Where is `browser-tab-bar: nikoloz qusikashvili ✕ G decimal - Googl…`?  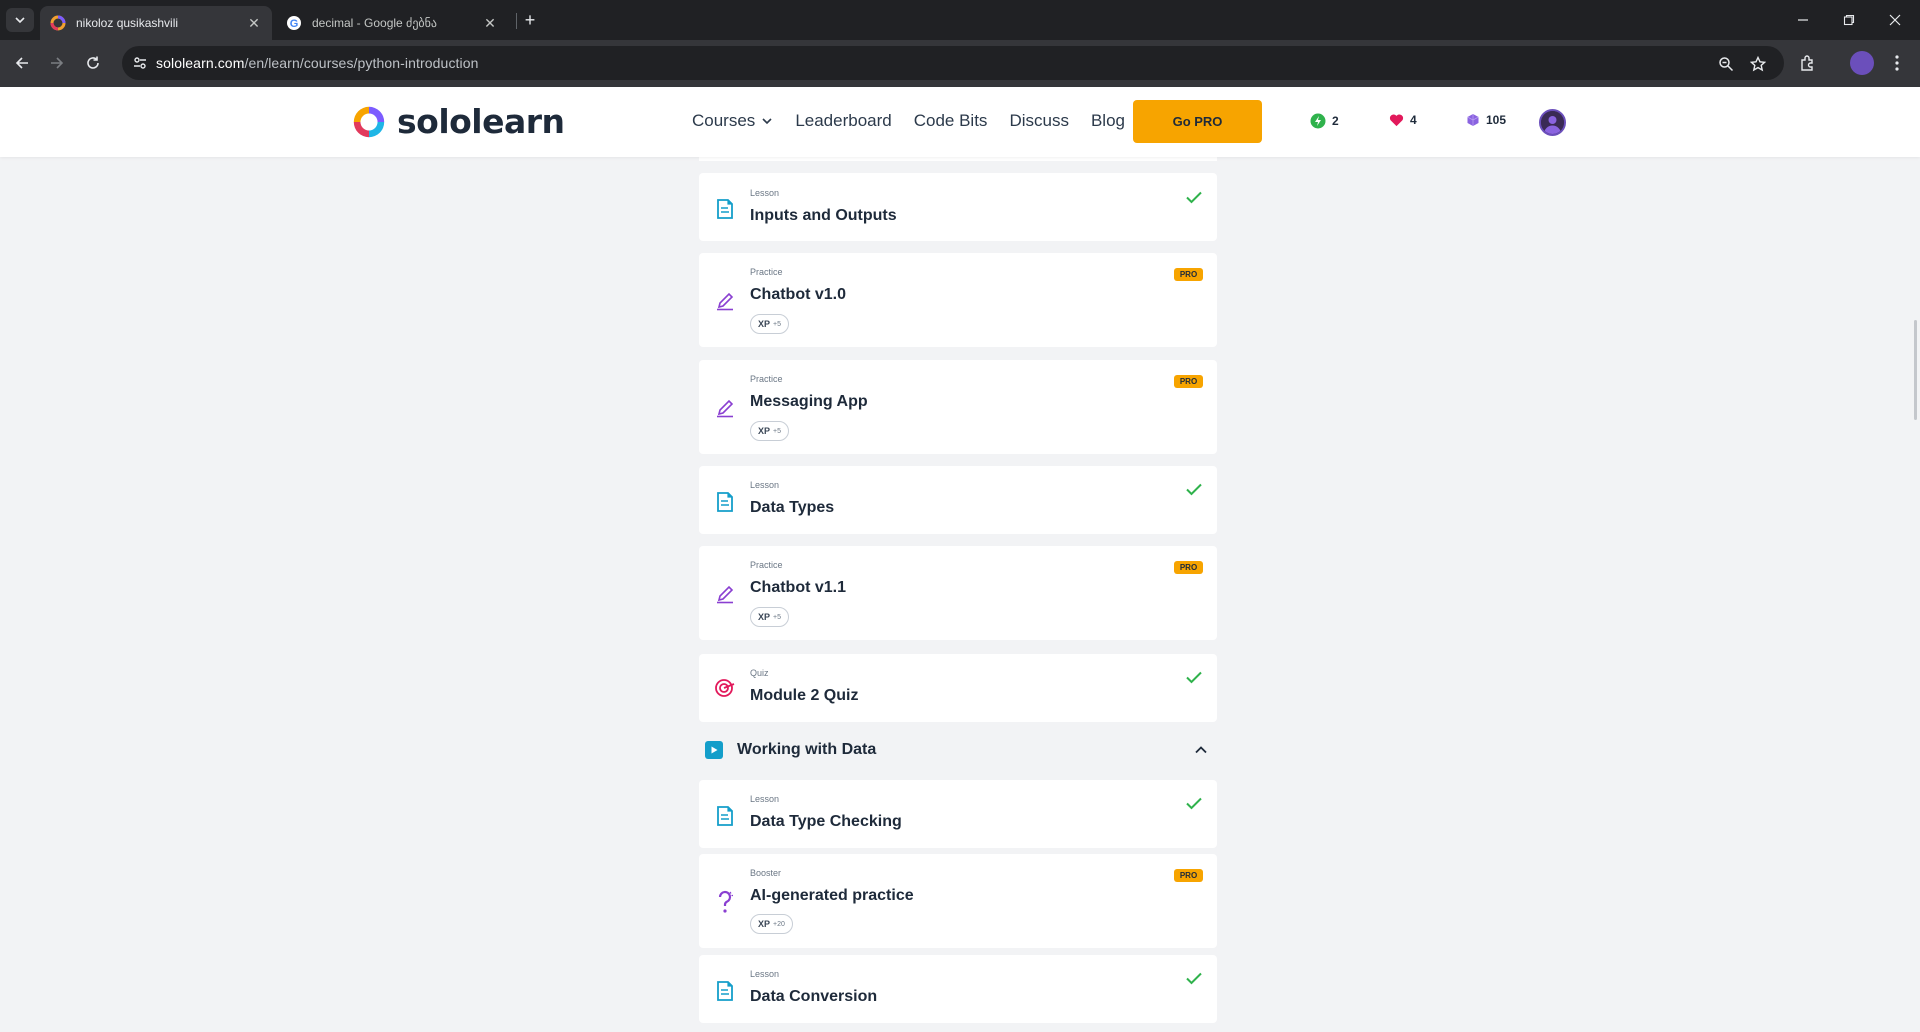
browser-tab-bar: nikoloz qusikashvili ✕ G decimal - Googl… is located at coordinates (960, 20).